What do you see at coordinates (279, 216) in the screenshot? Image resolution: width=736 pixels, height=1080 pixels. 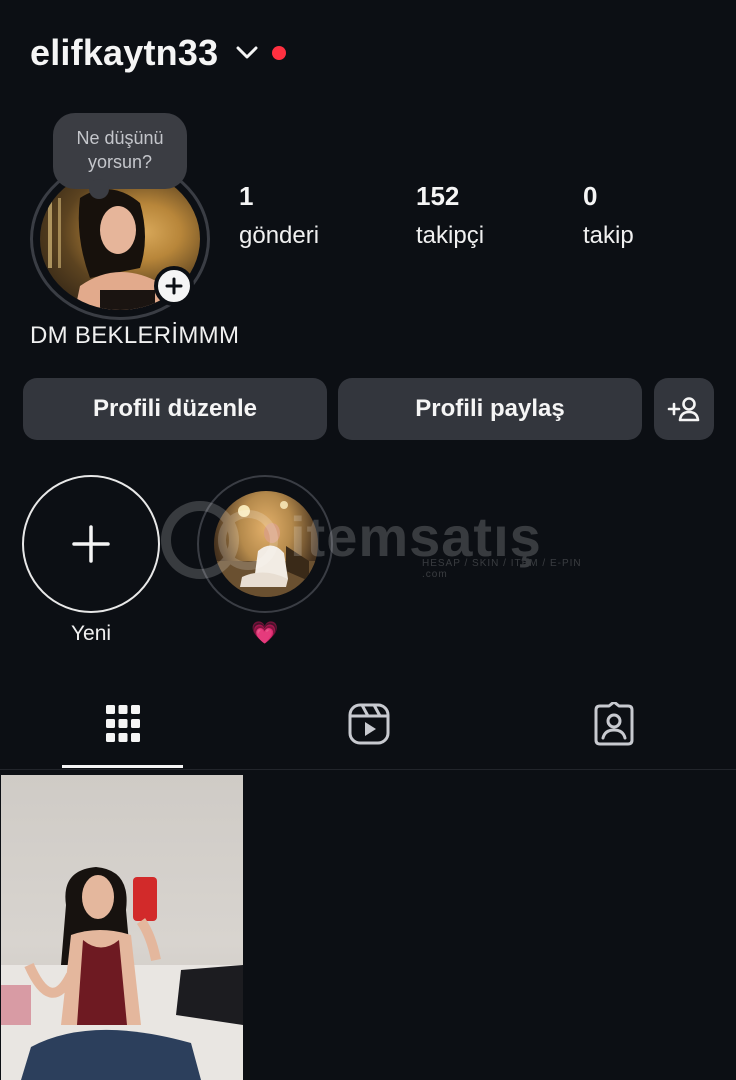 I see `stat-posts: 1 gönderi` at bounding box center [279, 216].